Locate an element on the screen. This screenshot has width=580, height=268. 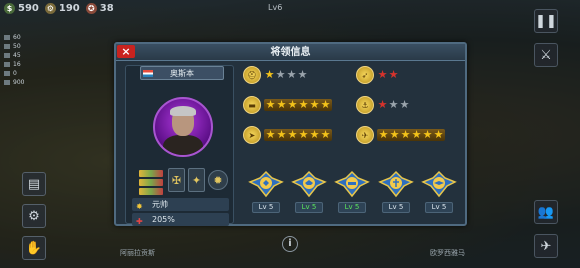
diplomacy-button: ✋ is located at coordinates (34, 248).